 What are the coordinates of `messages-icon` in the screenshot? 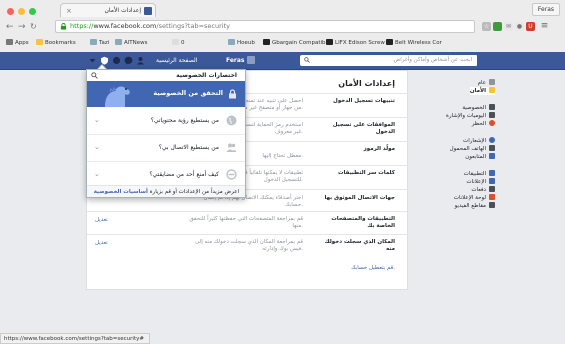 It's located at (128, 60).